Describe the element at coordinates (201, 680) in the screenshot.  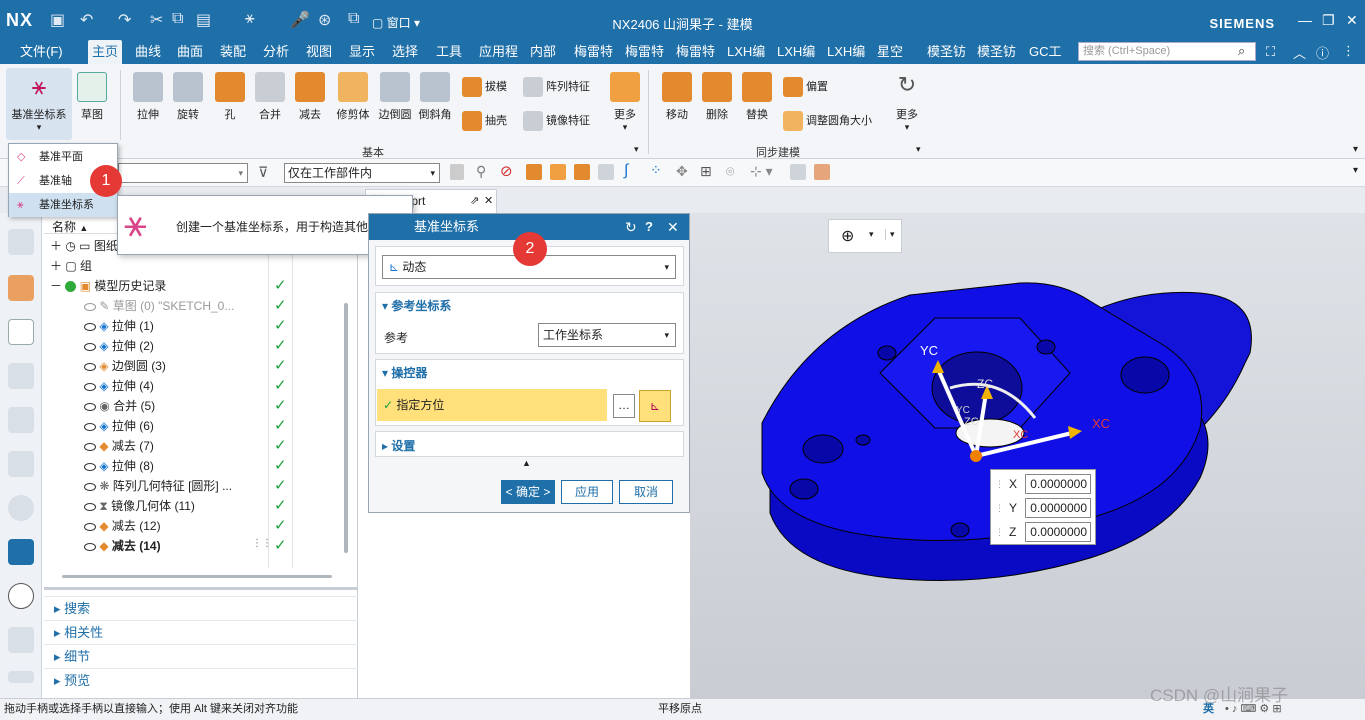
I see `section-preview: ▸ 预览` at that location.